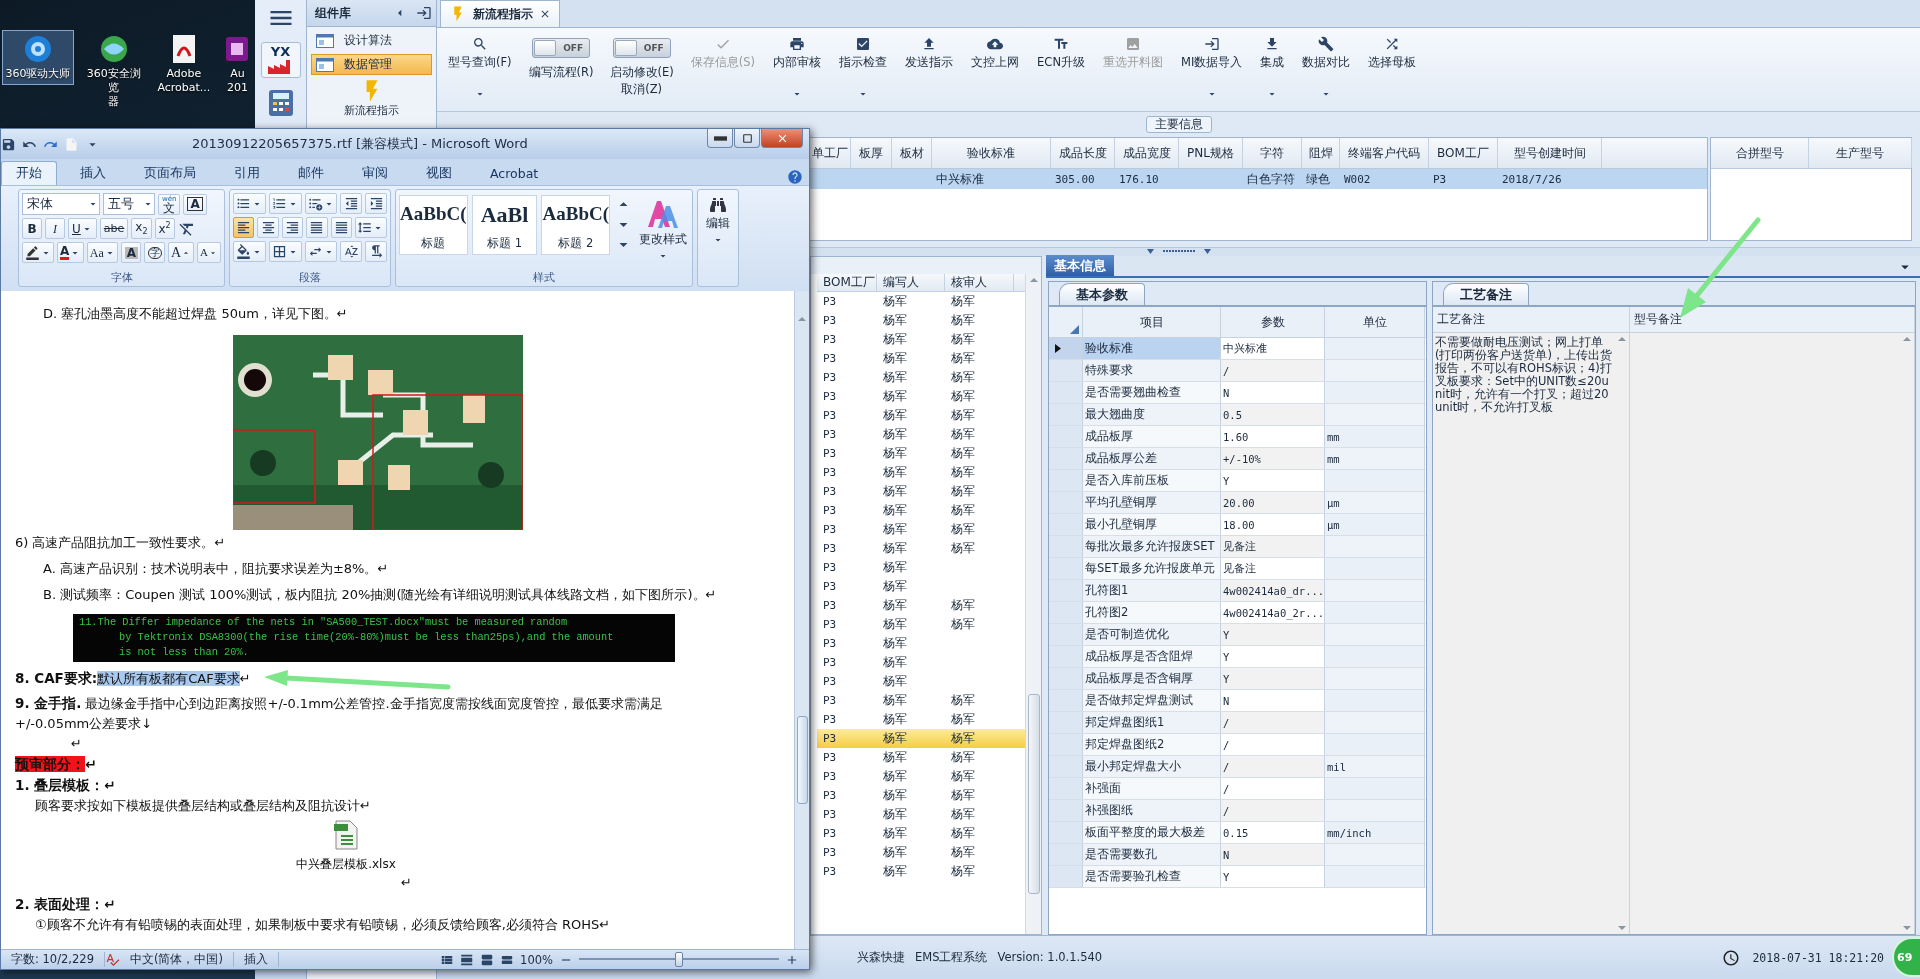 The height and width of the screenshot is (979, 1920). I want to click on subscript-button: x$_{2}$, so click(141, 228).